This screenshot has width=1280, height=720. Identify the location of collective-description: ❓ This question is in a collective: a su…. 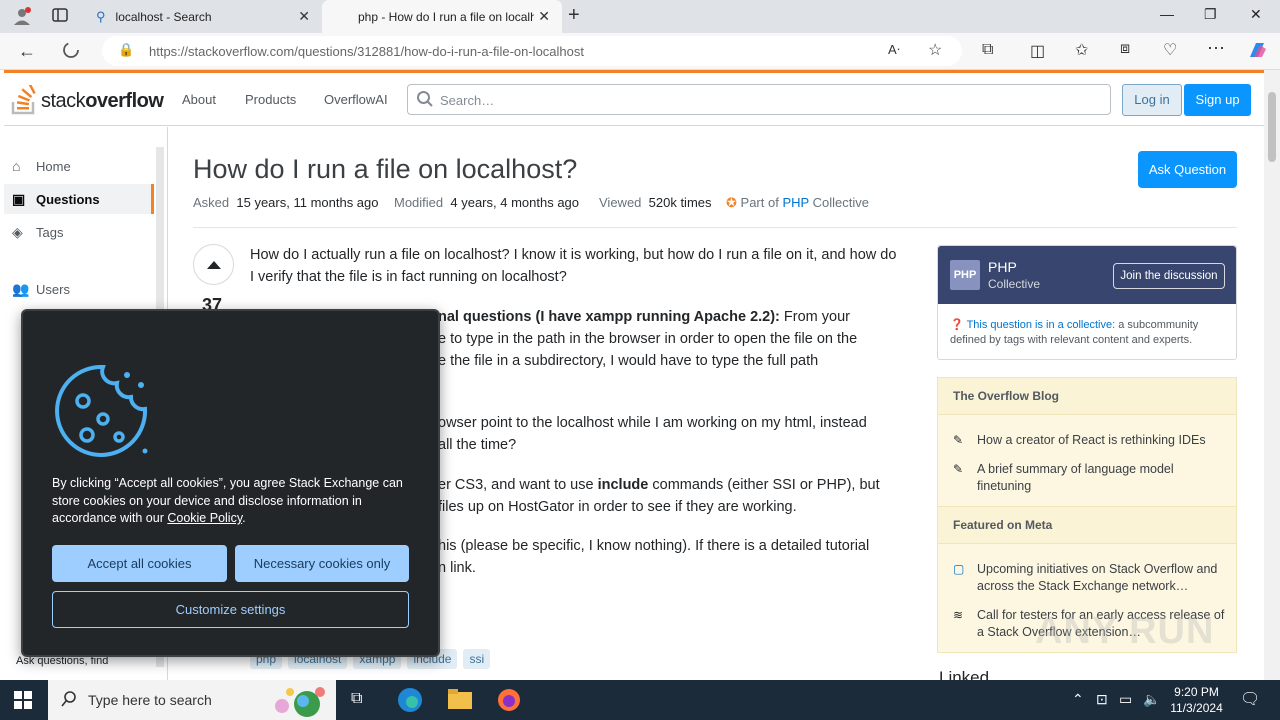
(1074, 332).